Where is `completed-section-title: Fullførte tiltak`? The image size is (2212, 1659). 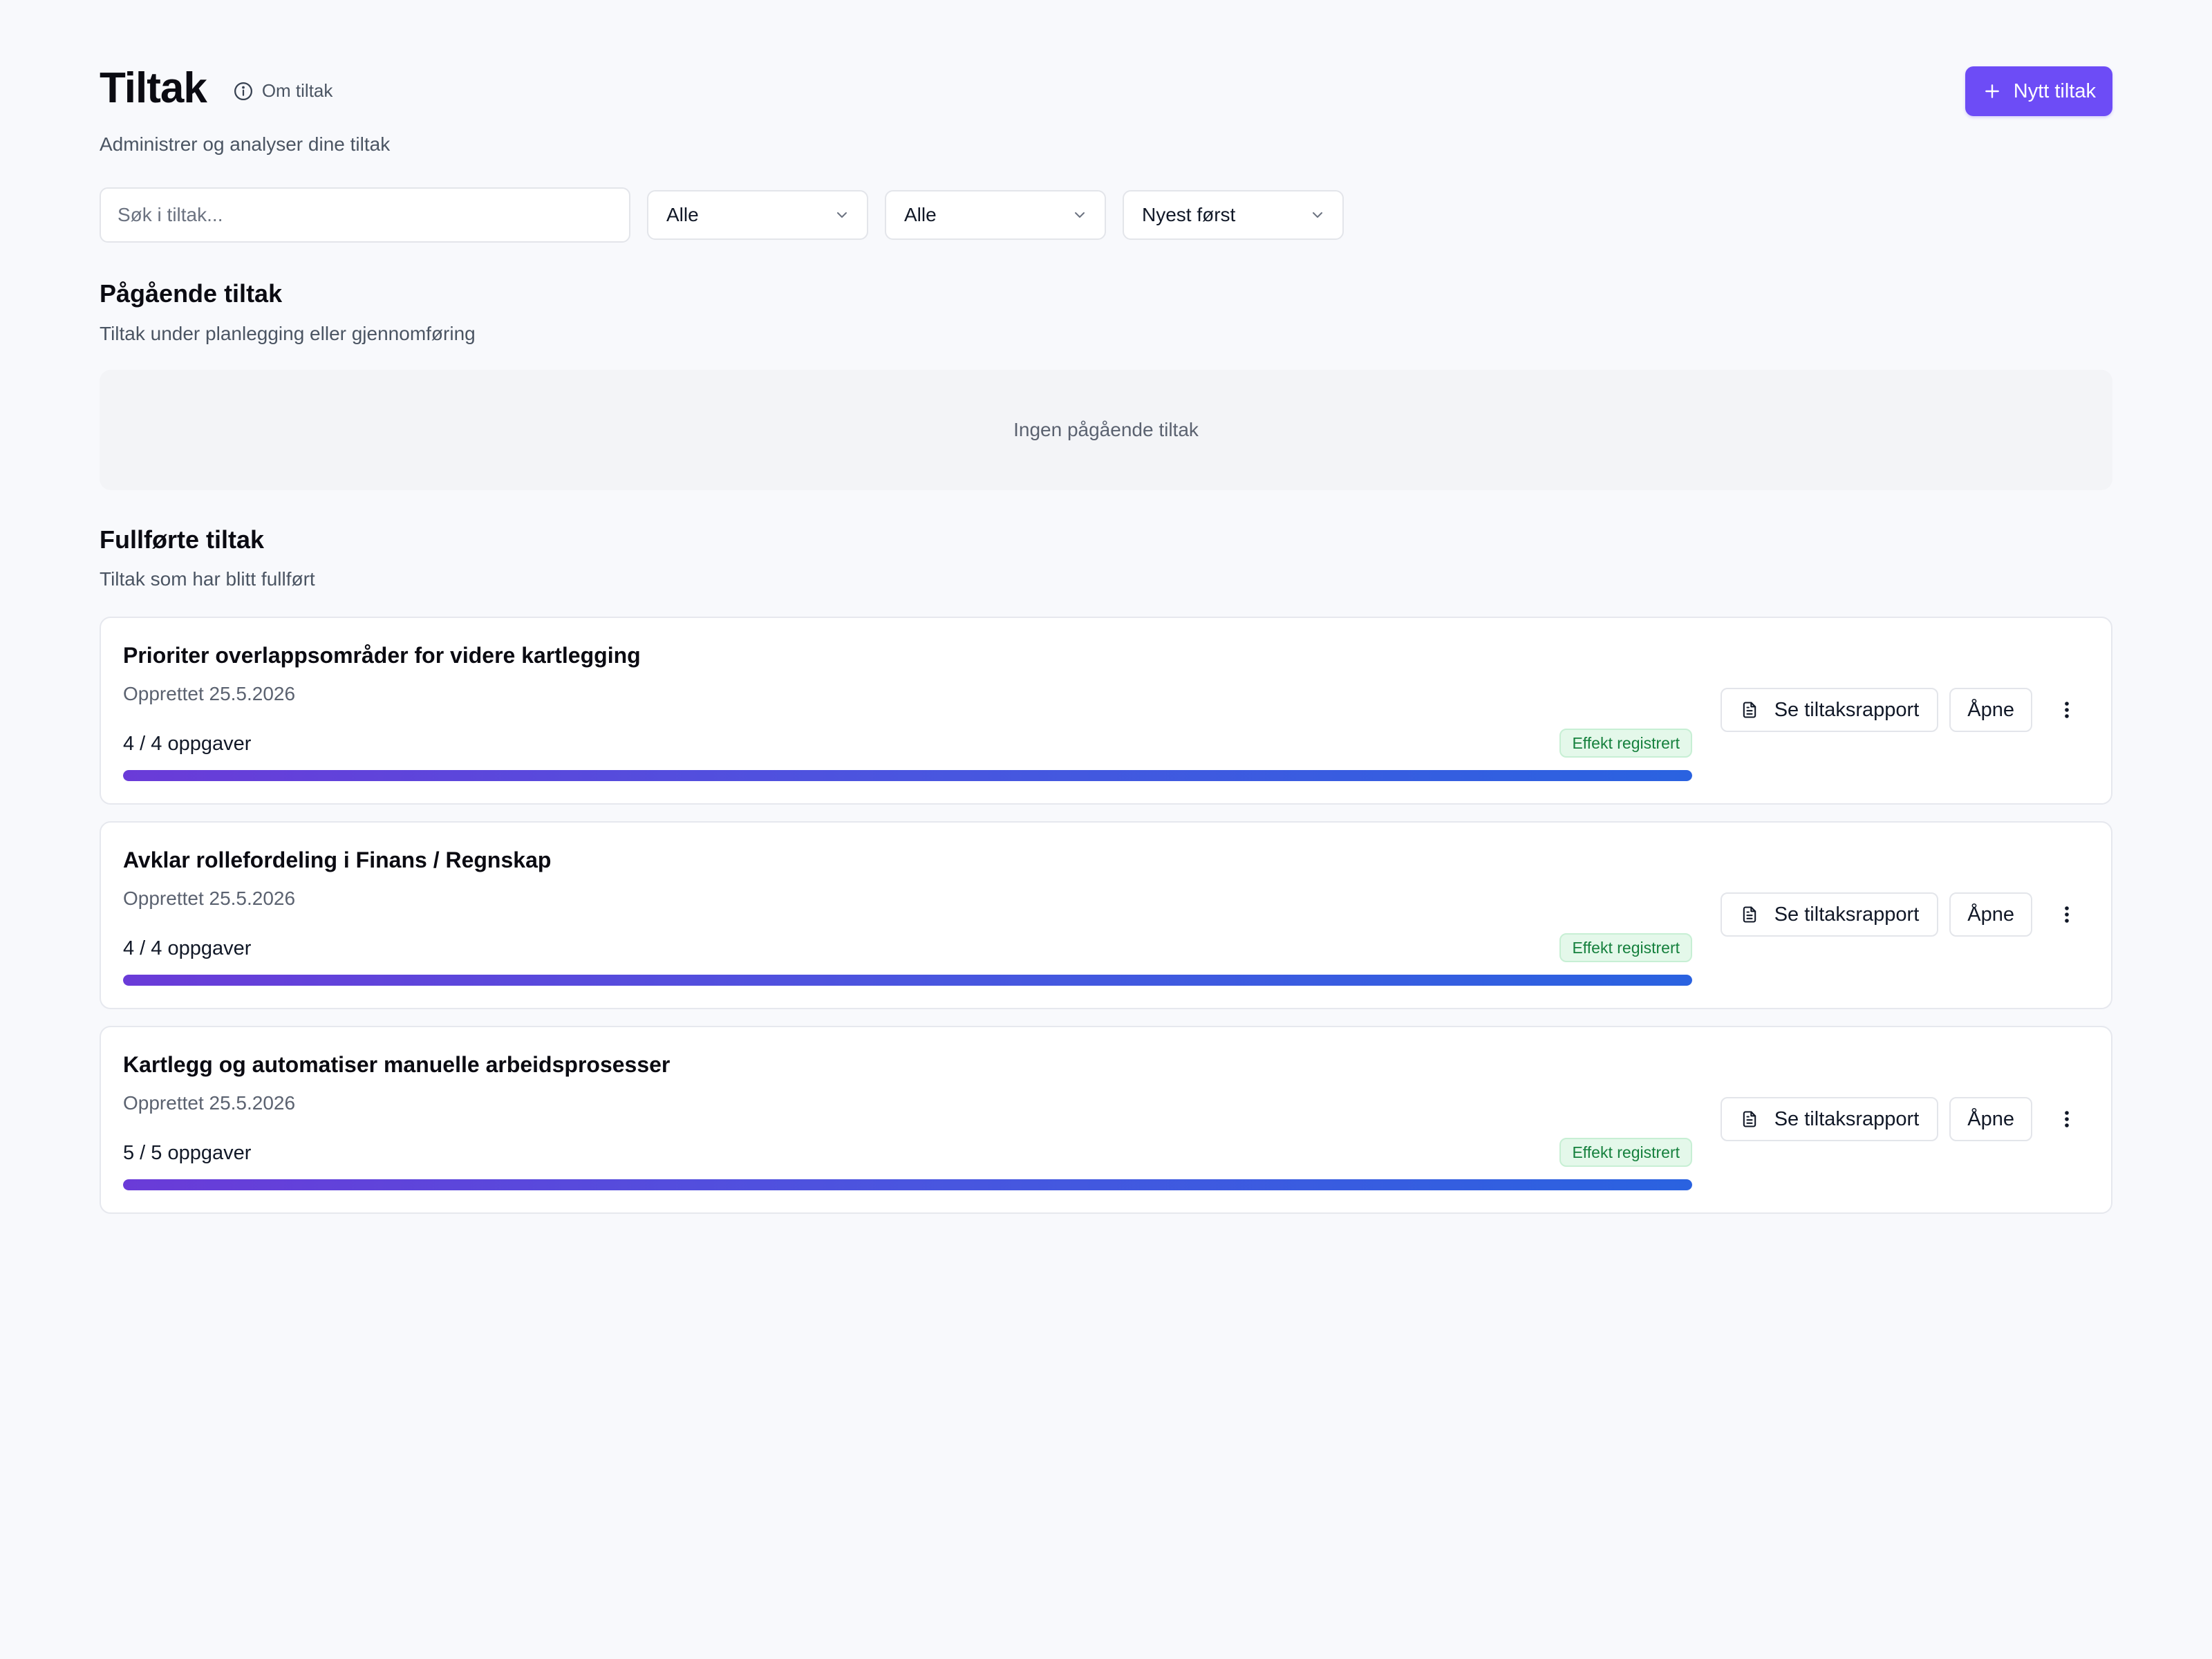
completed-section-title: Fullførte tiltak is located at coordinates (182, 540).